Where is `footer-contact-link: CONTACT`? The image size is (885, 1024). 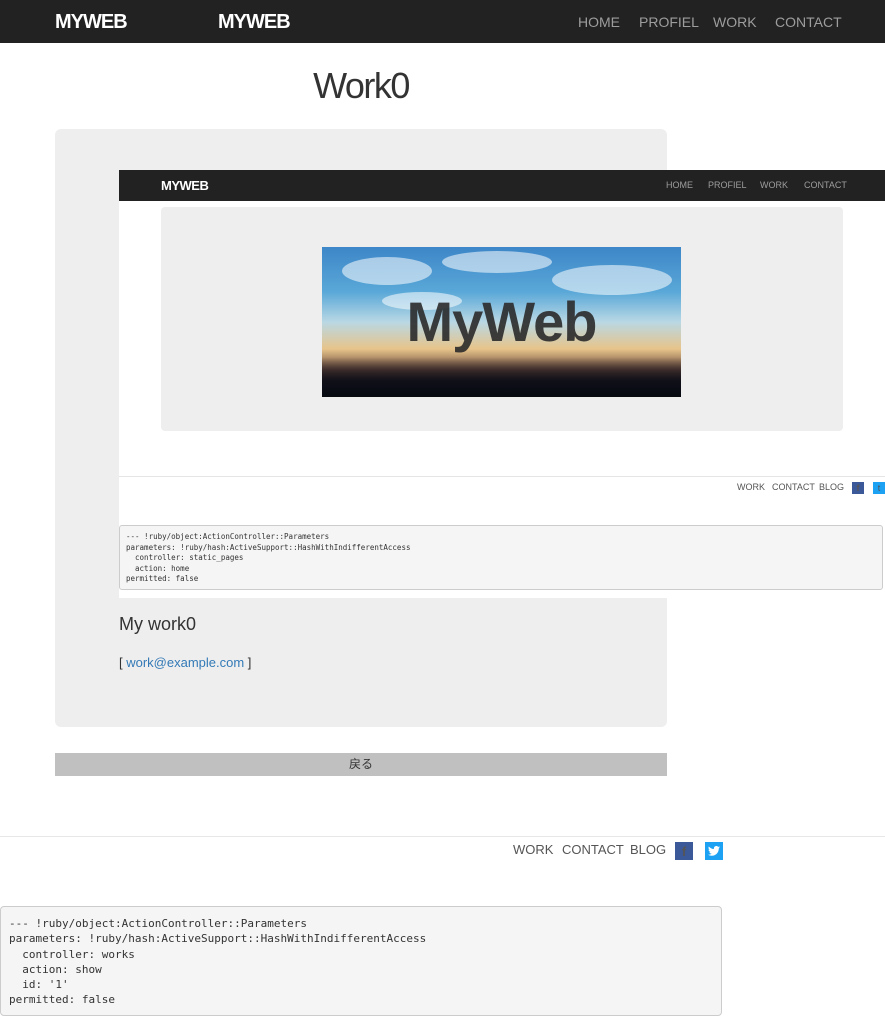 footer-contact-link: CONTACT is located at coordinates (593, 849).